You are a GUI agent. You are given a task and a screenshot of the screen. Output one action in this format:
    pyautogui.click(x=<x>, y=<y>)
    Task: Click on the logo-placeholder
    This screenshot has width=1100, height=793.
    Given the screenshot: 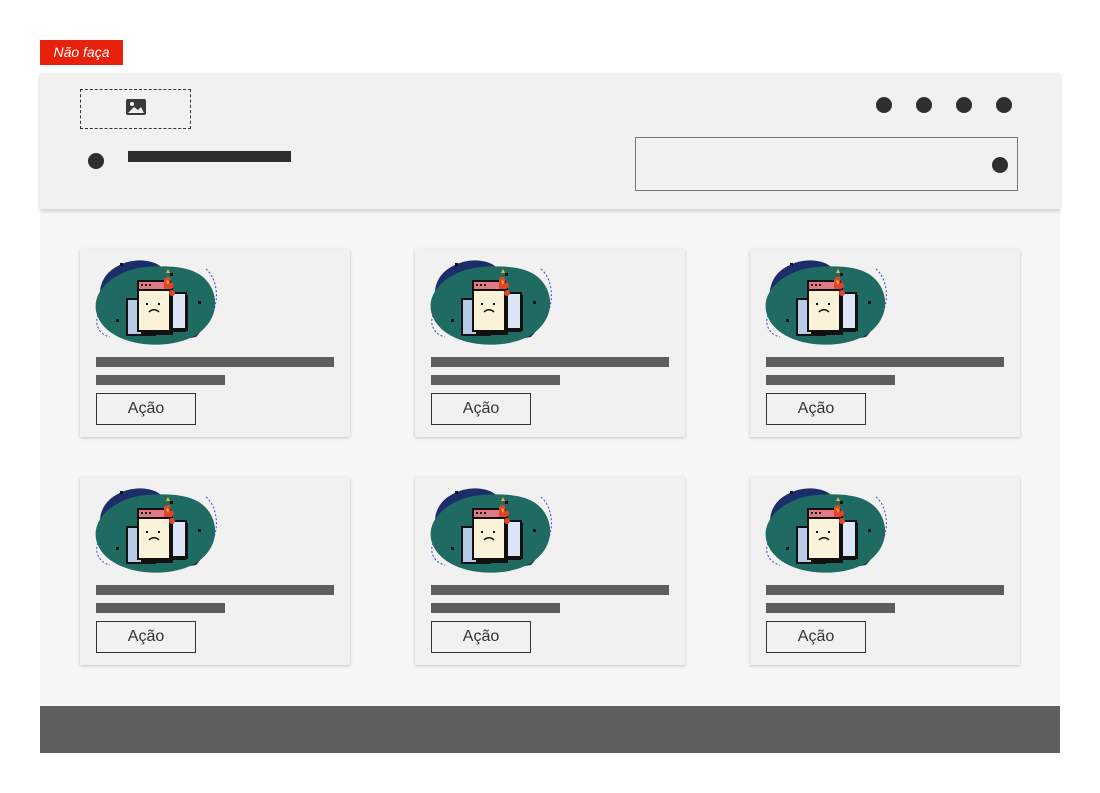 What is the action you would take?
    pyautogui.click(x=135, y=109)
    